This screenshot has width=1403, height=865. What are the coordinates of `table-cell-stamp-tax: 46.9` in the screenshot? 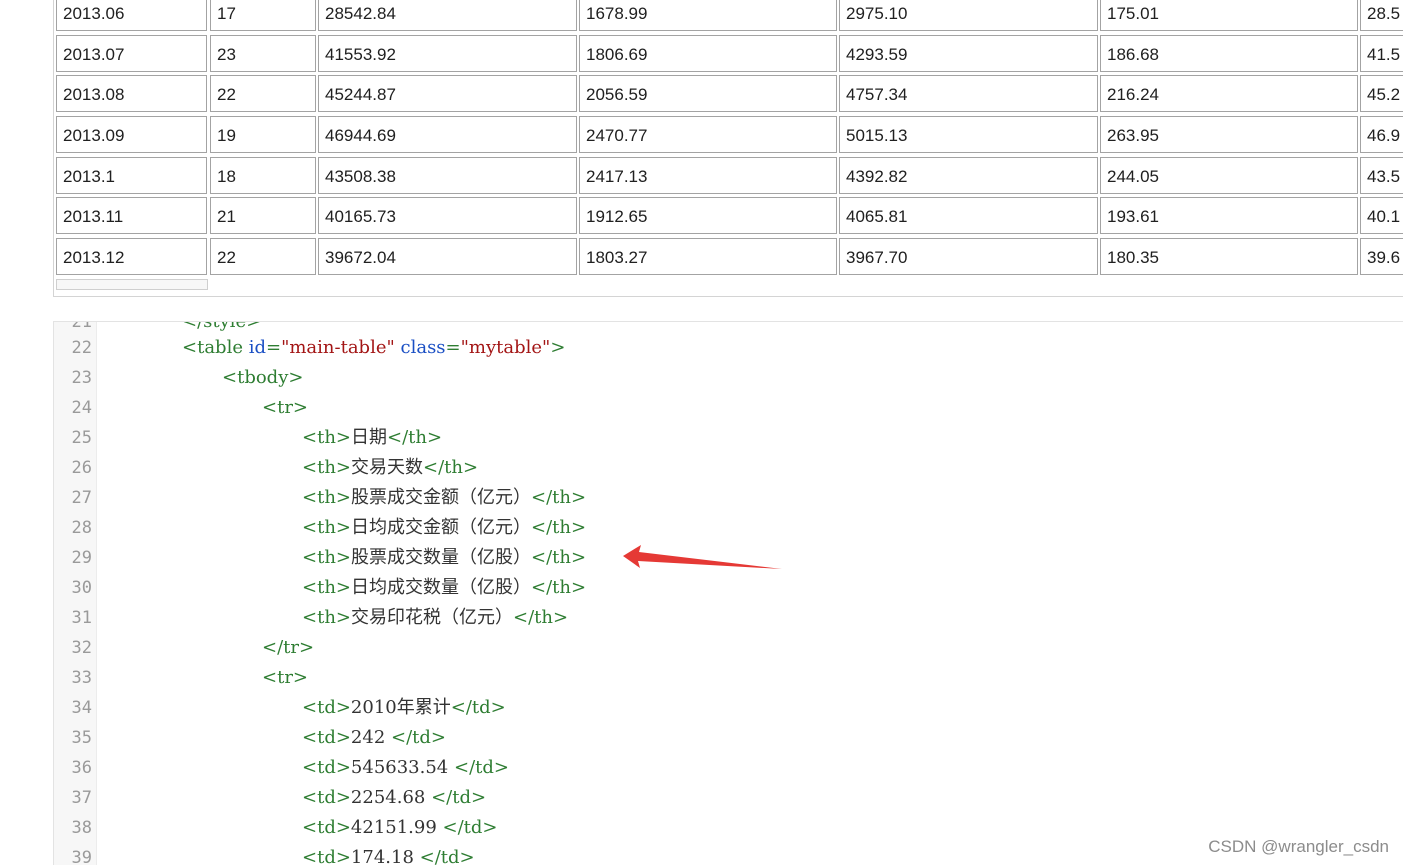 It's located at (1381, 135).